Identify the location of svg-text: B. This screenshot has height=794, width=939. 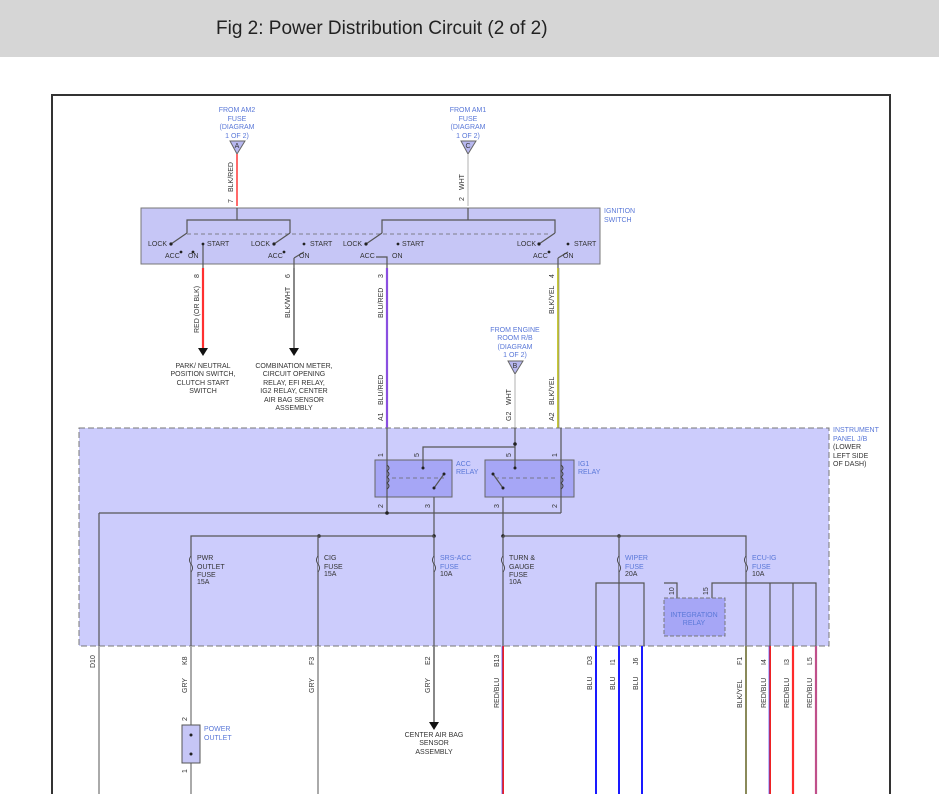
(515, 366).